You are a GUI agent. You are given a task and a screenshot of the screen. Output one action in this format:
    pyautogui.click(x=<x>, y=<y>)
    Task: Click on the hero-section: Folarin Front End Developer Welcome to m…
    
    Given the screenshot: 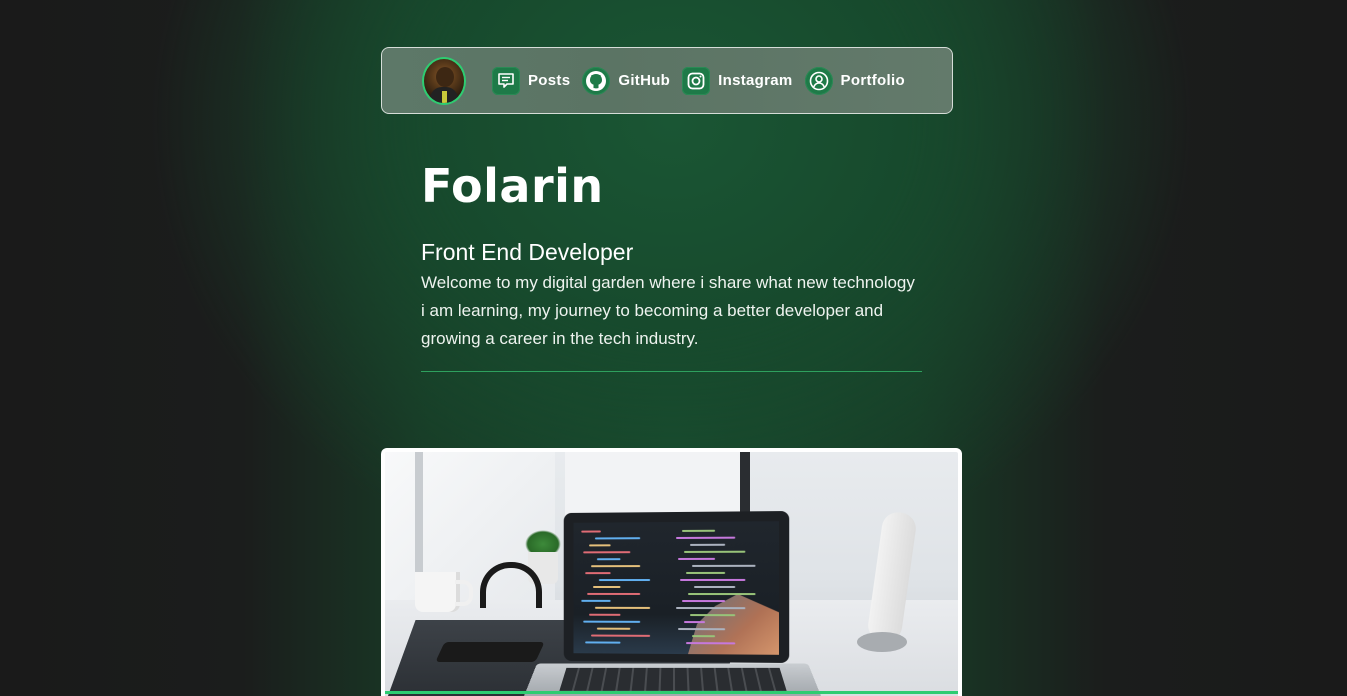 What is the action you would take?
    pyautogui.click(x=671, y=254)
    